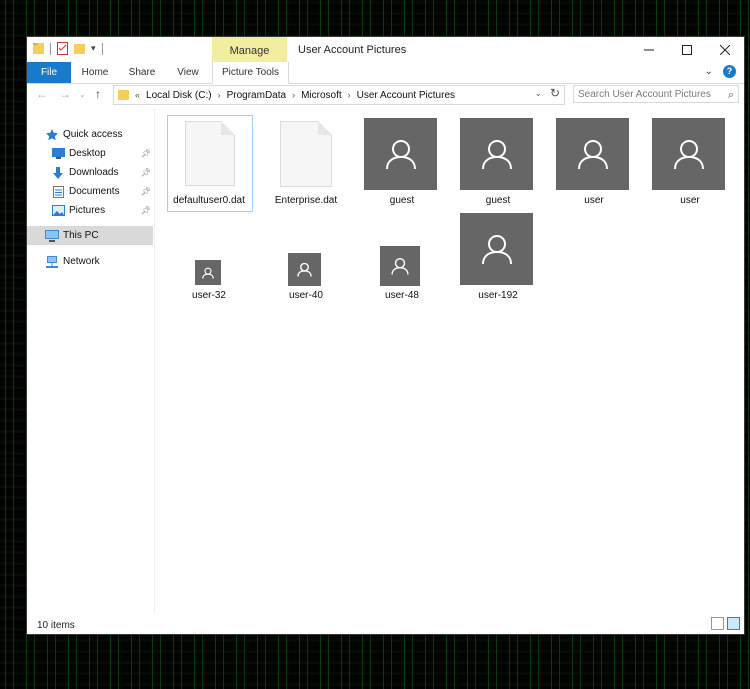 This screenshot has width=750, height=689. What do you see at coordinates (58, 154) in the screenshot?
I see `desktop-icon` at bounding box center [58, 154].